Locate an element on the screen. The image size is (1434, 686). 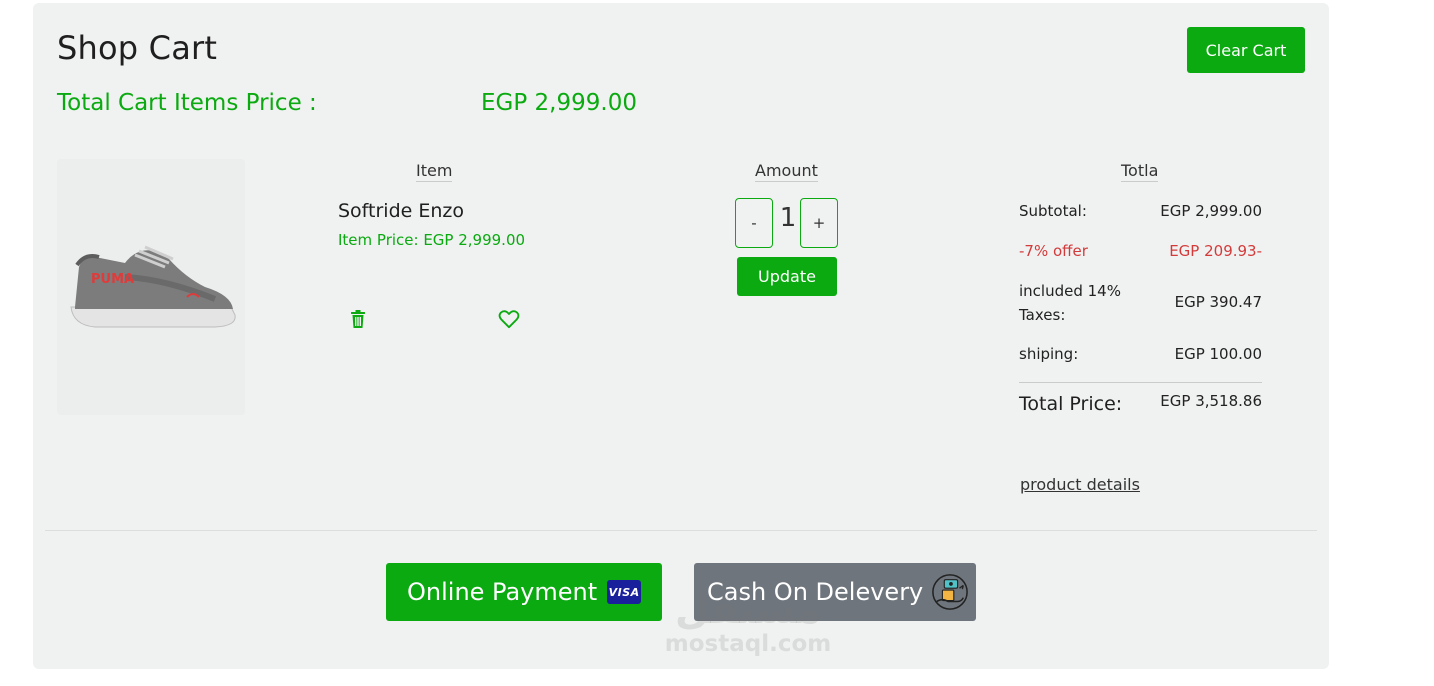
online-payment-button: Online Payment VISA is located at coordinates (524, 592).